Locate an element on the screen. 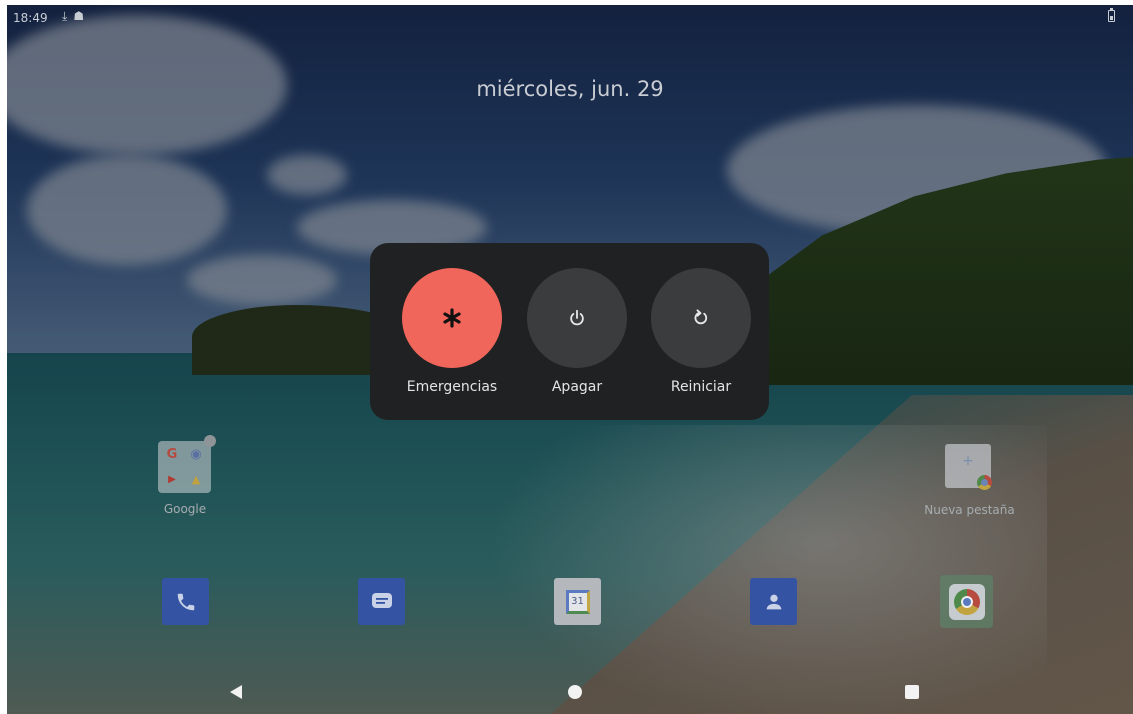 The width and height of the screenshot is (1133, 714). contacts-icon is located at coordinates (773, 601).